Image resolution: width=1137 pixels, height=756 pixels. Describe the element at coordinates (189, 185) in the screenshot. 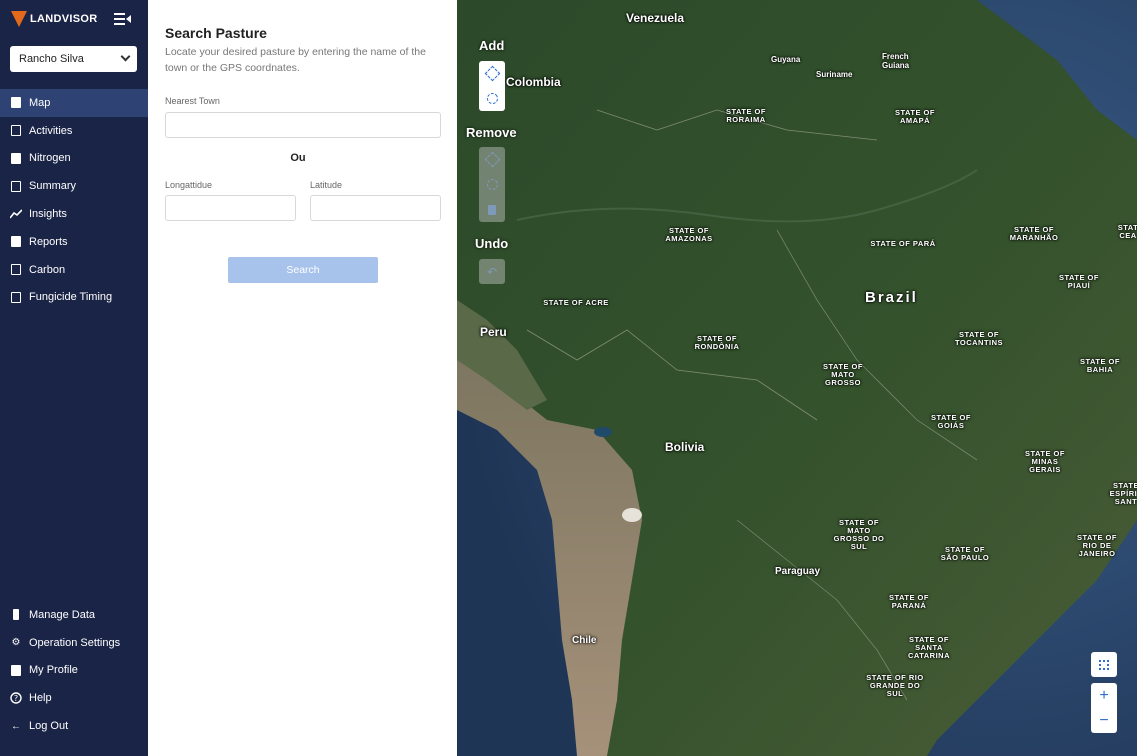

I see `longitude-label: Longattidue` at that location.